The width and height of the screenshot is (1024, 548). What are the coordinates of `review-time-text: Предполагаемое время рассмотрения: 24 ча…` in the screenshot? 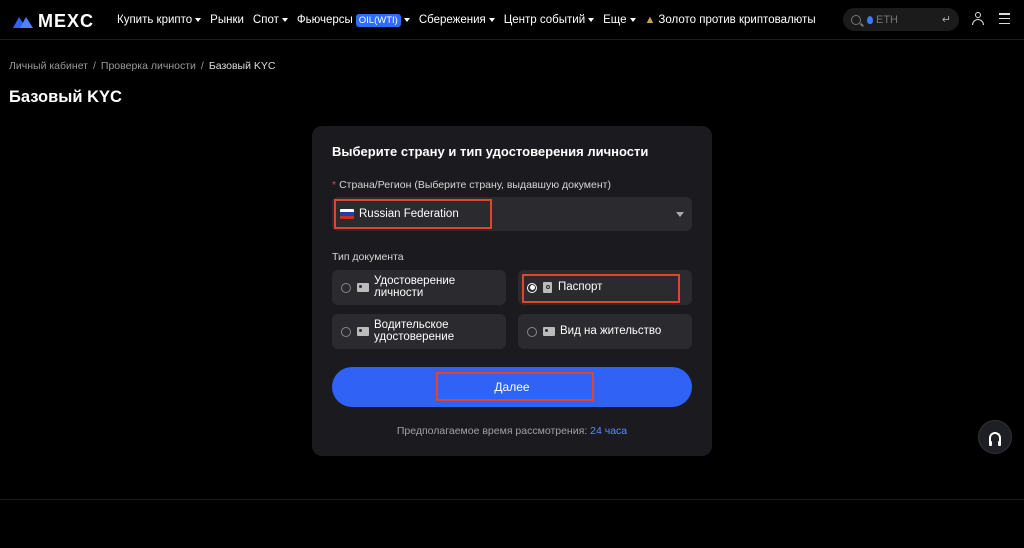 It's located at (512, 431).